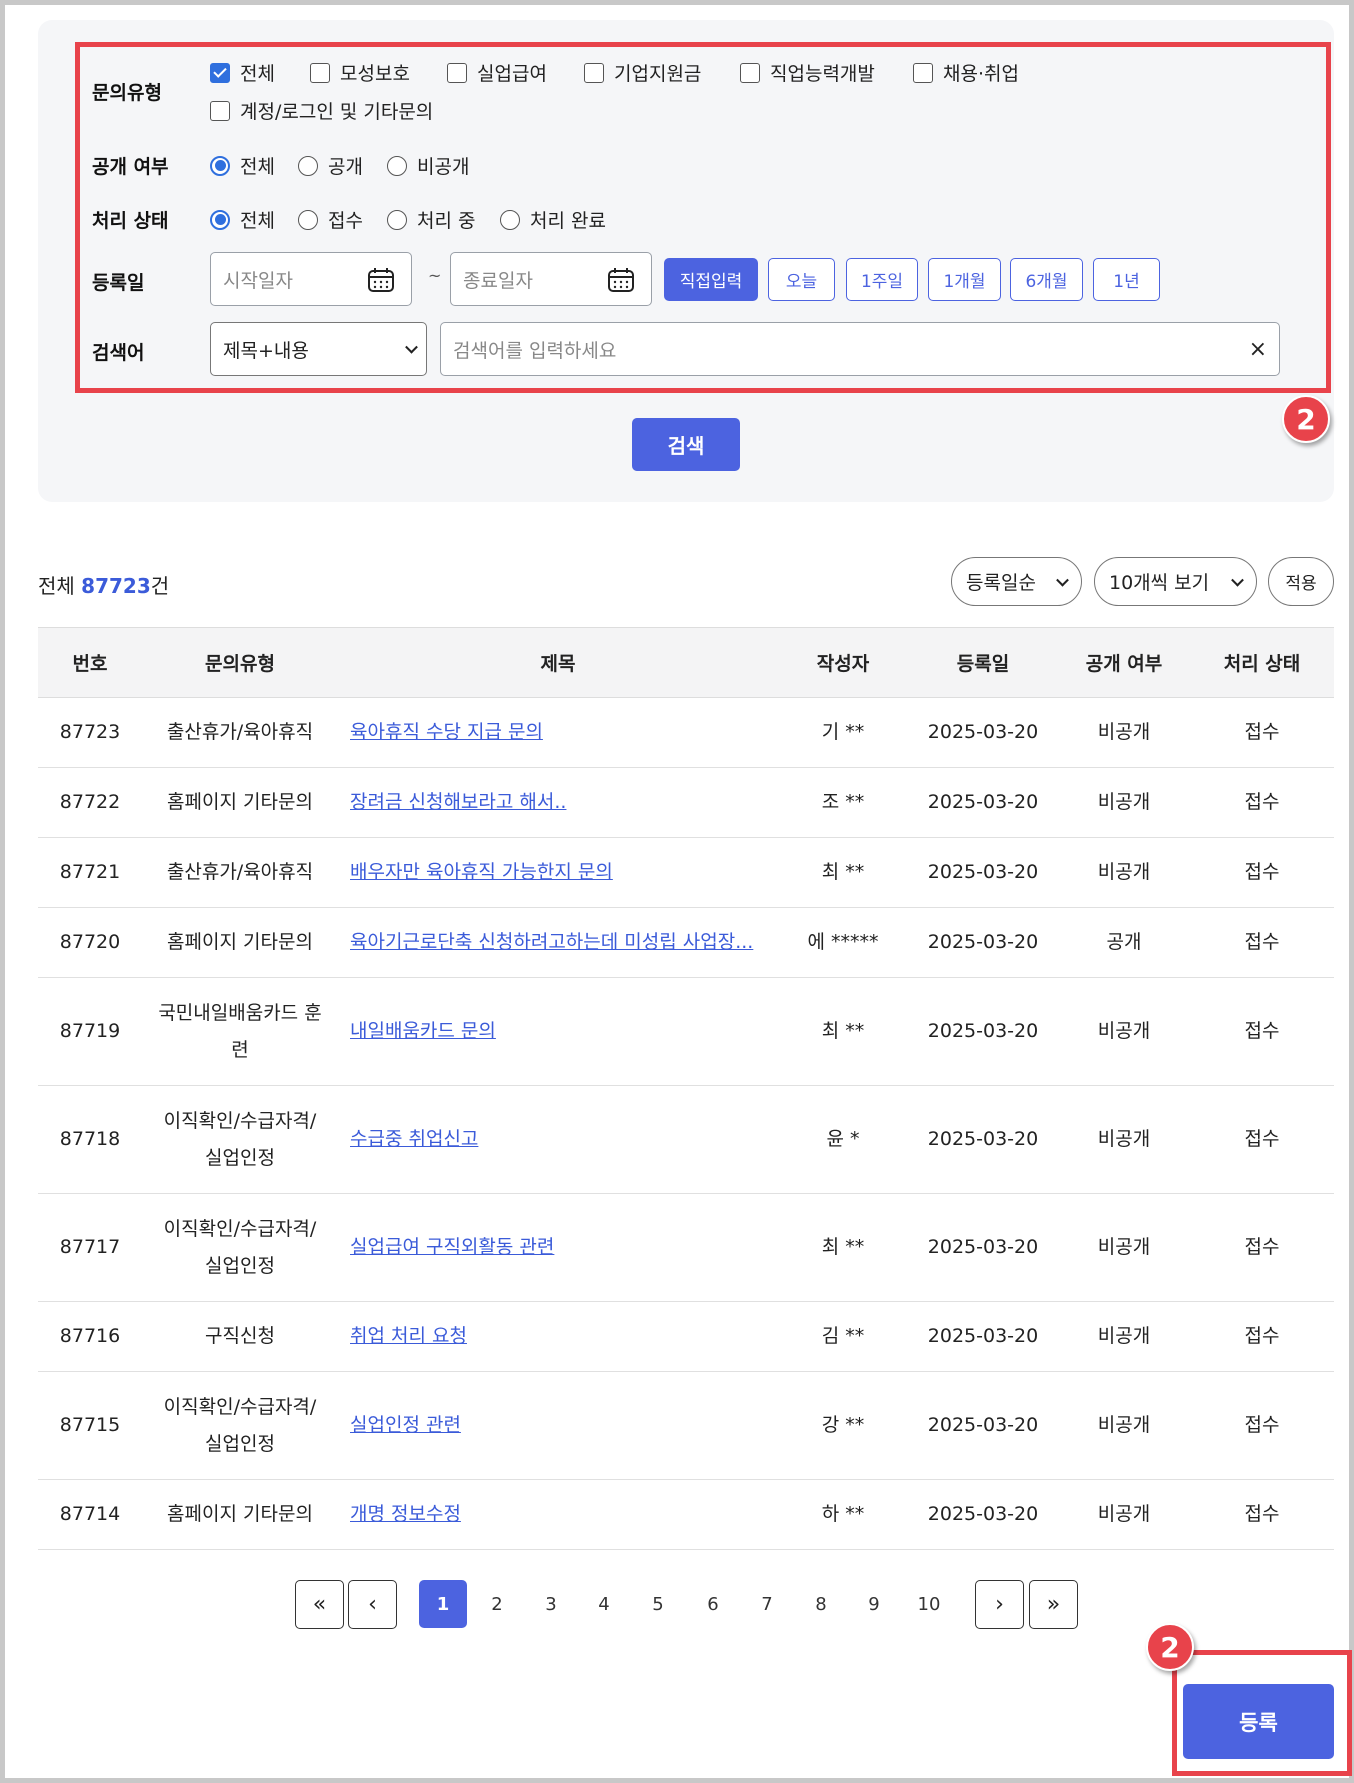 The width and height of the screenshot is (1354, 1783). Describe the element at coordinates (90, 1425) in the screenshot. I see `cell-no: 87715` at that location.